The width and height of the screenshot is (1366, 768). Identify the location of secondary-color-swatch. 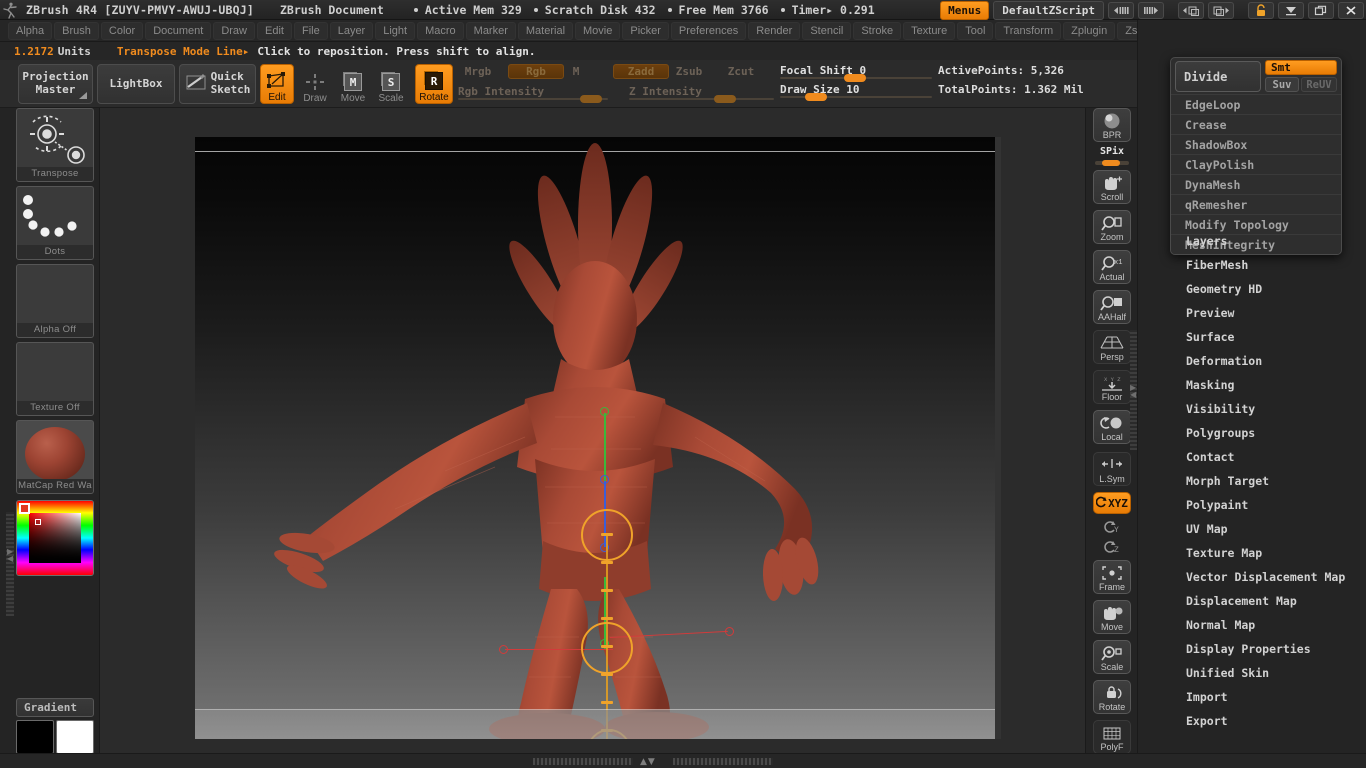
(75, 737).